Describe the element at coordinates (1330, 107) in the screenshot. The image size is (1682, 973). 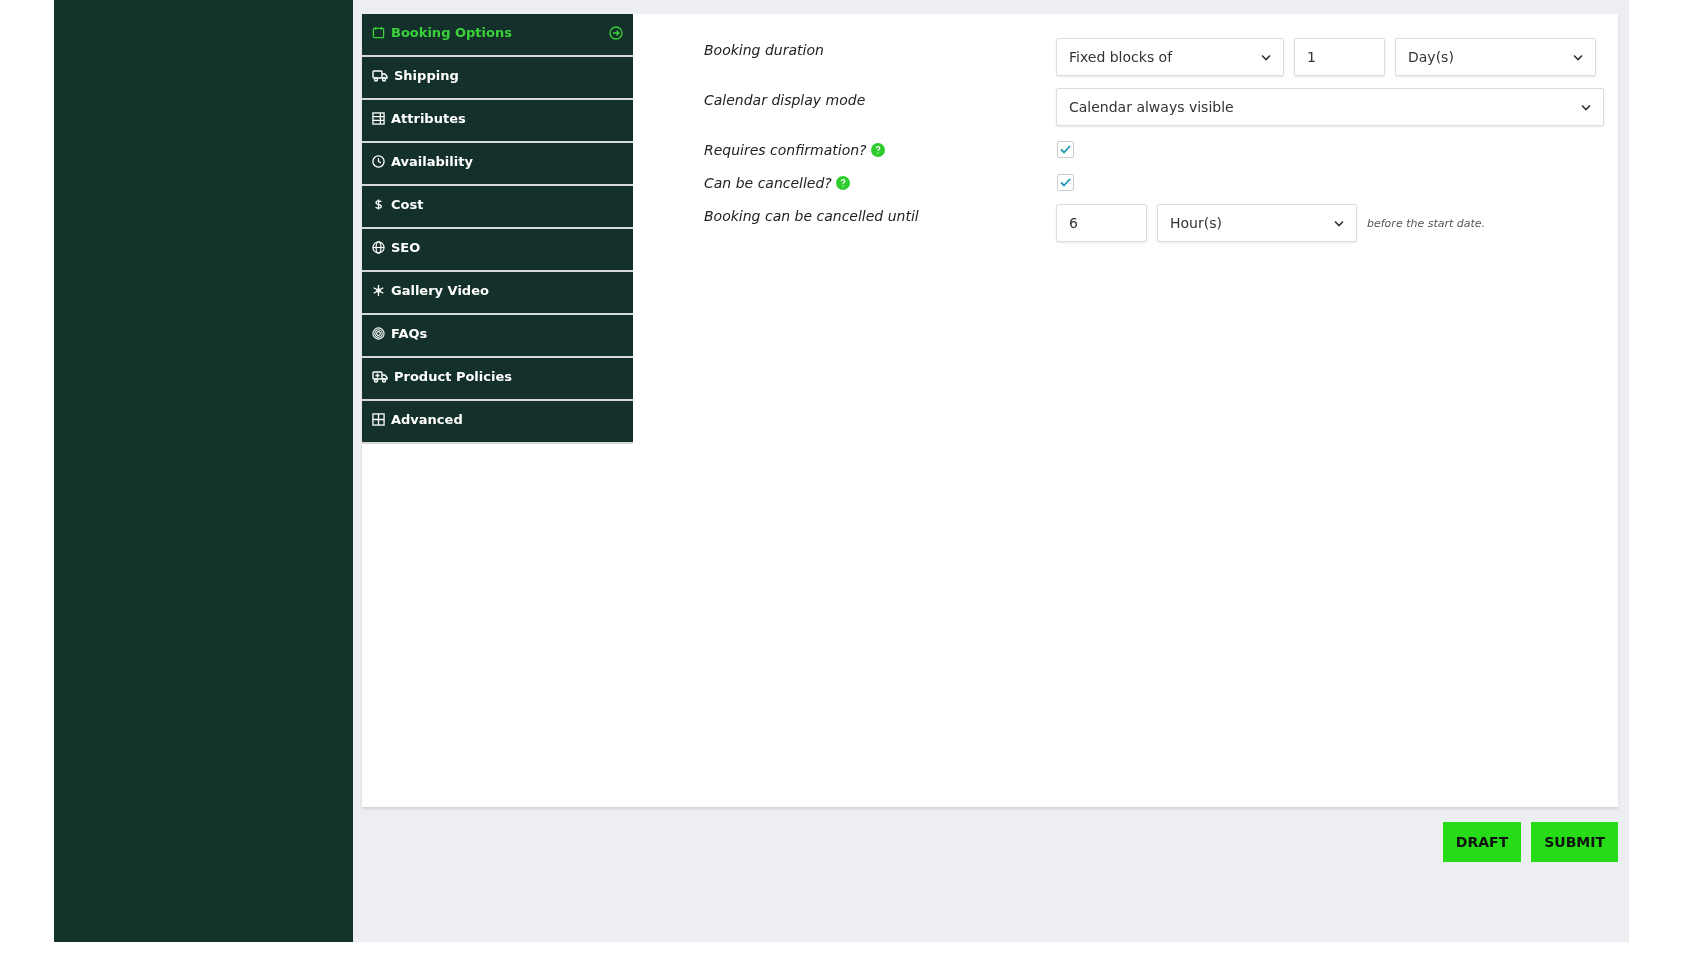
I see `select-field: Calendar always visible` at that location.